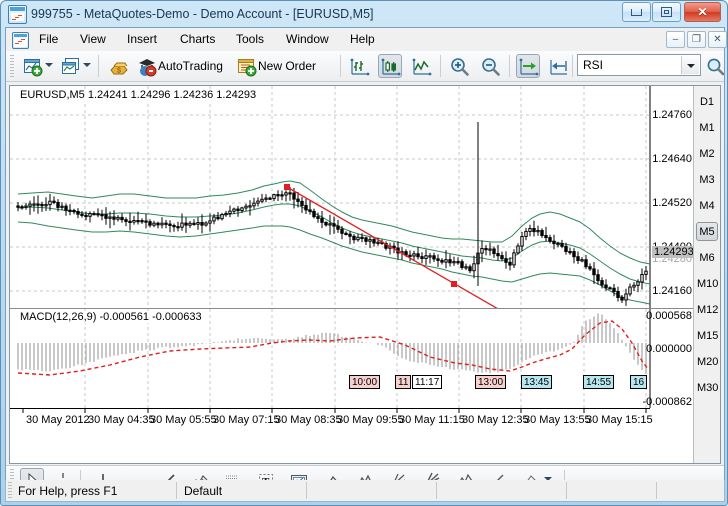  Describe the element at coordinates (427, 382) in the screenshot. I see `time-marker-2: 11:17` at that location.